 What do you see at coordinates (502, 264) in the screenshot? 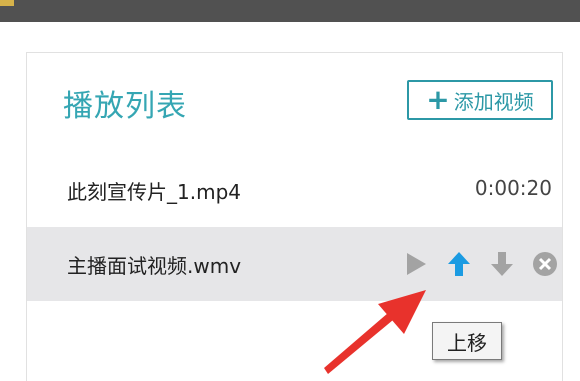
I see `move-down-icon` at bounding box center [502, 264].